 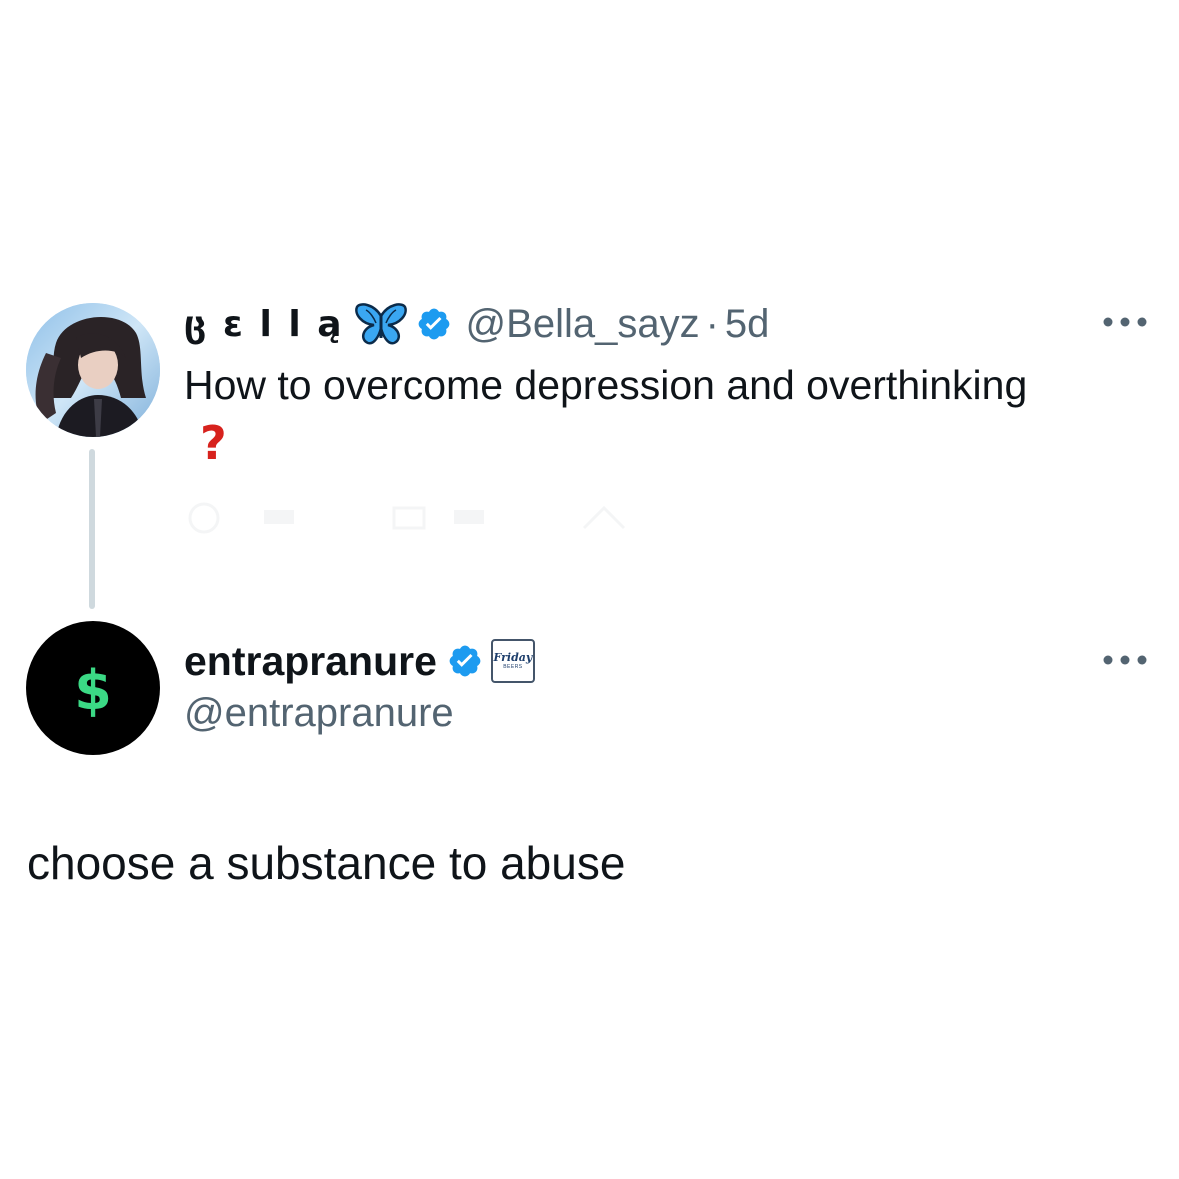 I want to click on avatar-bella, so click(x=93, y=370).